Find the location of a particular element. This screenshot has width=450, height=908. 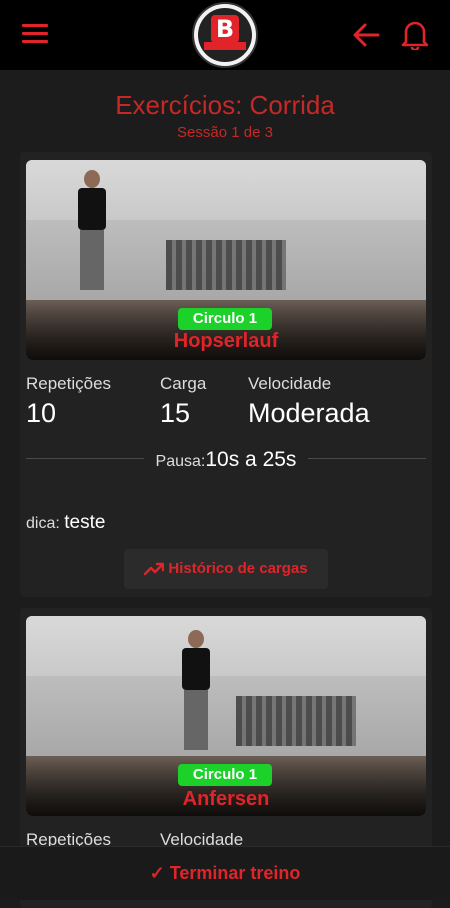

session-indicator: Sessão 1 de 3 is located at coordinates (225, 132).